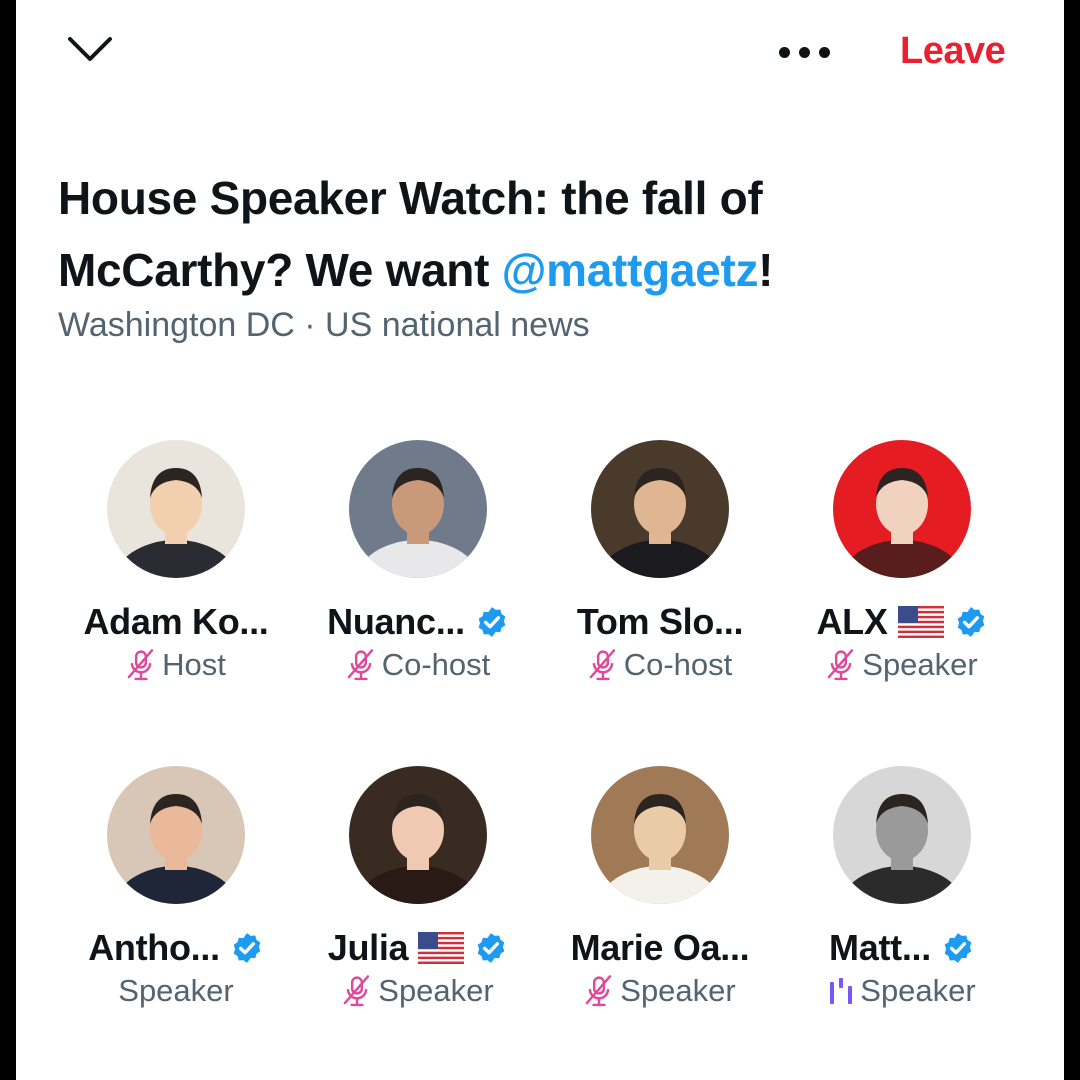 The image size is (1080, 1080). Describe the element at coordinates (368, 947) in the screenshot. I see `participant-name: Julia` at that location.